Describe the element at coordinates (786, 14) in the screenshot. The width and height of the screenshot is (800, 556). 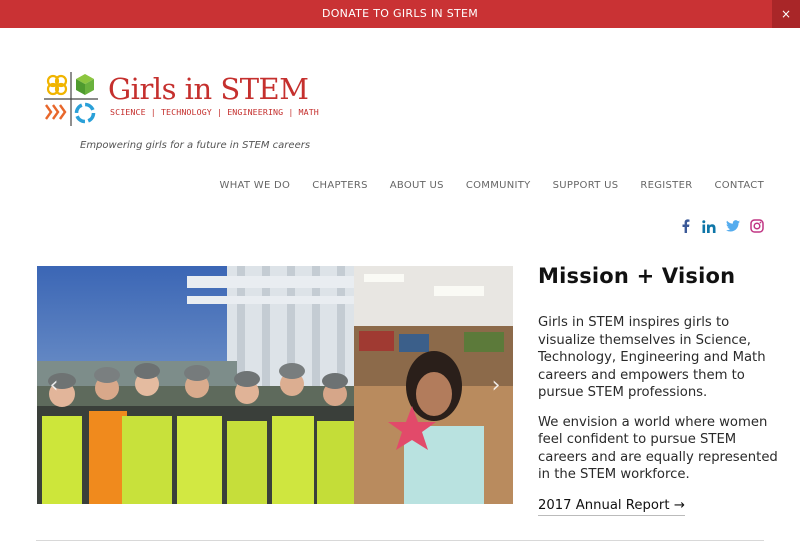
I see `close-banner-button: ×` at that location.